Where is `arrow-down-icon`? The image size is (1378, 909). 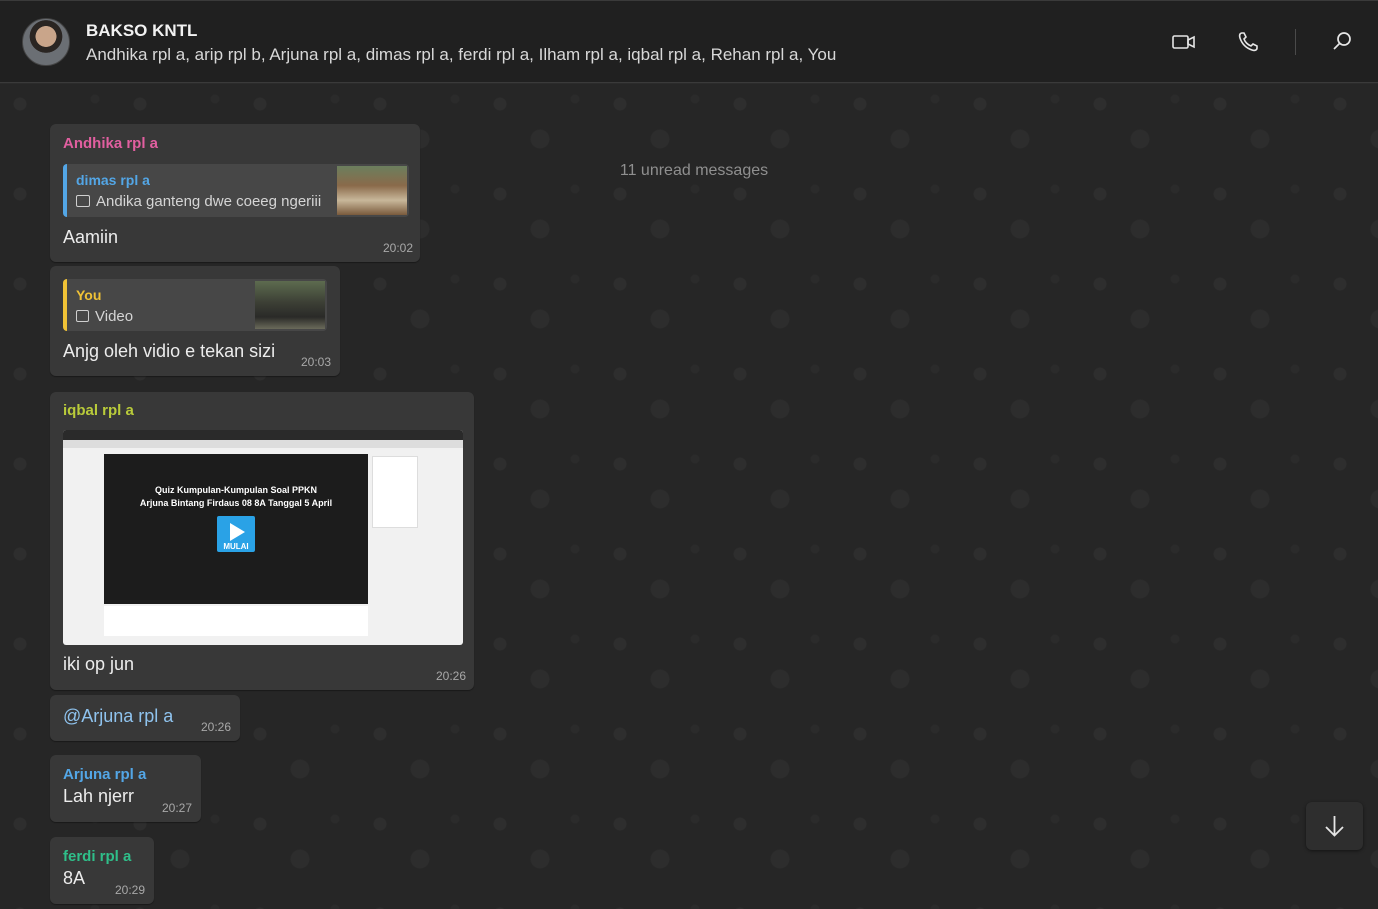
arrow-down-icon is located at coordinates (1334, 826).